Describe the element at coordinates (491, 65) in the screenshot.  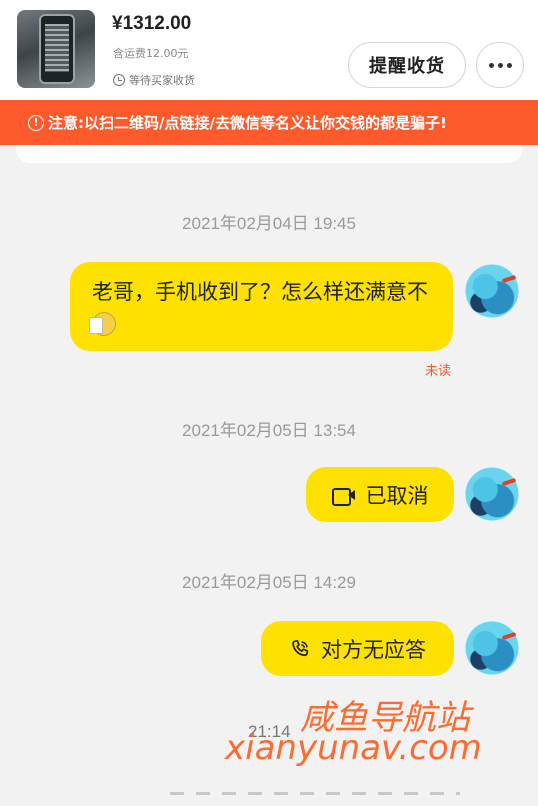
I see `more-dots-icon` at that location.